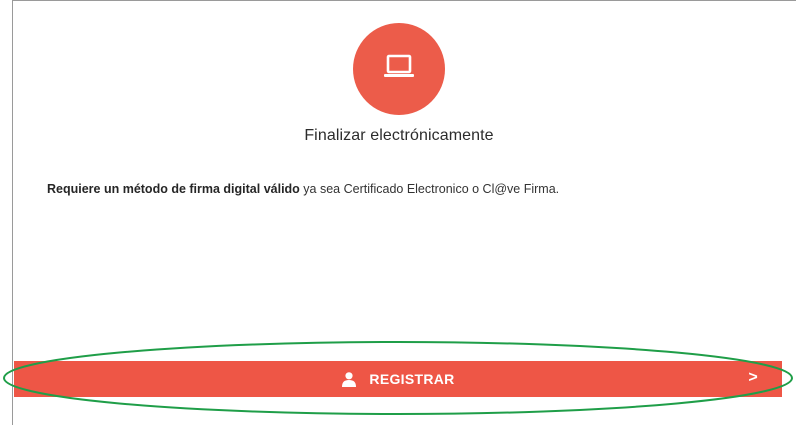  I want to click on registrar-label: REGISTRAR, so click(412, 379).